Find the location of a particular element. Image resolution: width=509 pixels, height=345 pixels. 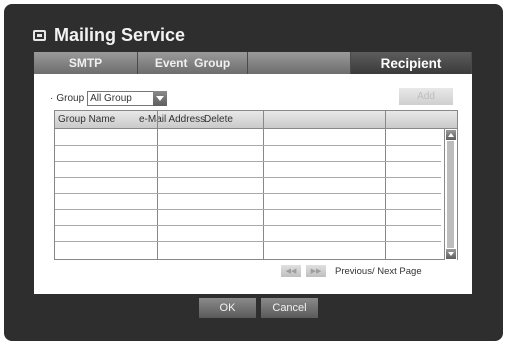

scroll-track is located at coordinates (450, 194).